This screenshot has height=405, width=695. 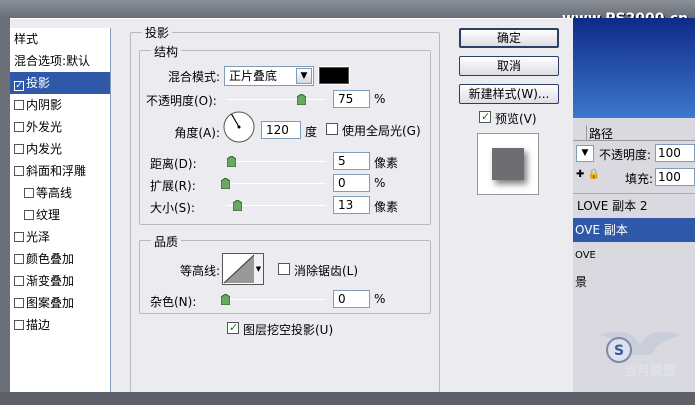 I want to click on layers-opacity-input: 100, so click(x=675, y=153).